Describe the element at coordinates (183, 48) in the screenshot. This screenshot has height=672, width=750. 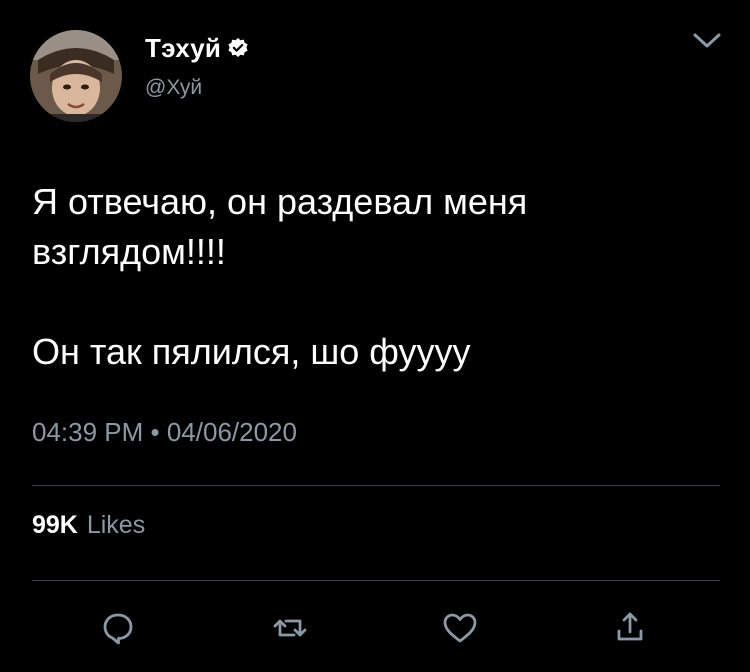
I see `display-name: Тэхуй` at that location.